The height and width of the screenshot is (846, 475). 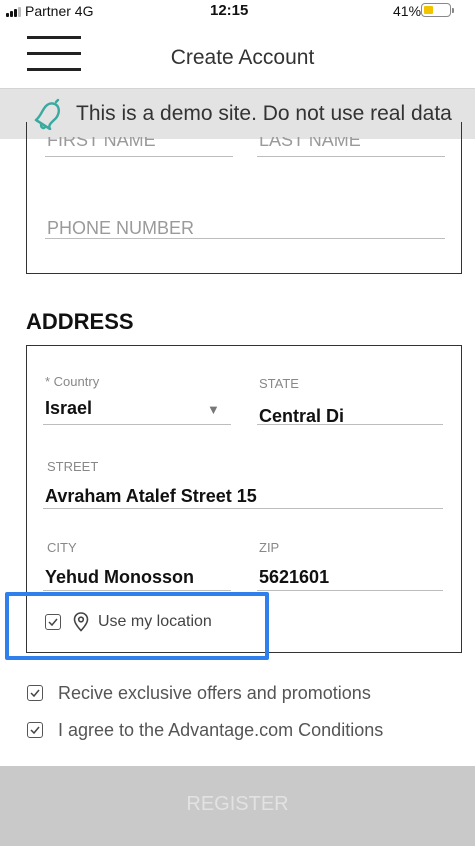 What do you see at coordinates (453, 10) in the screenshot?
I see `battery-terminal` at bounding box center [453, 10].